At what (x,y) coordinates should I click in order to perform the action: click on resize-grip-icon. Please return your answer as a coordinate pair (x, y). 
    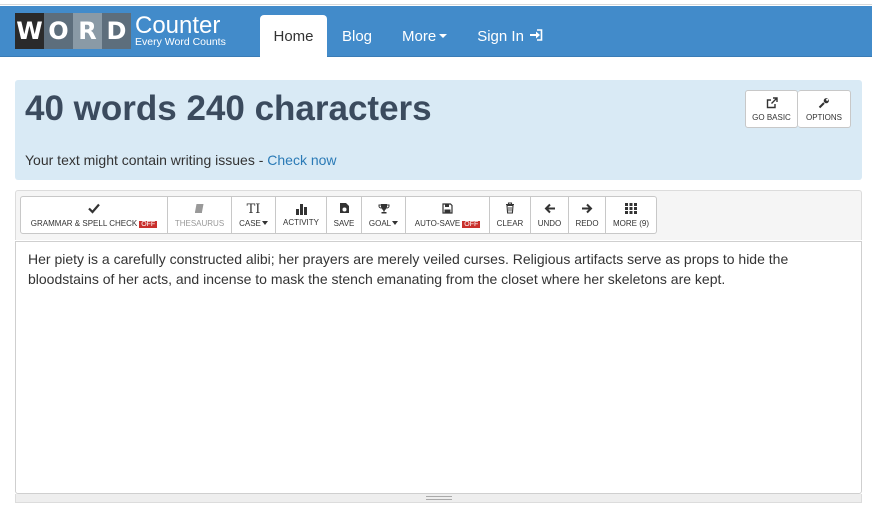
    Looking at the image, I should click on (439, 498).